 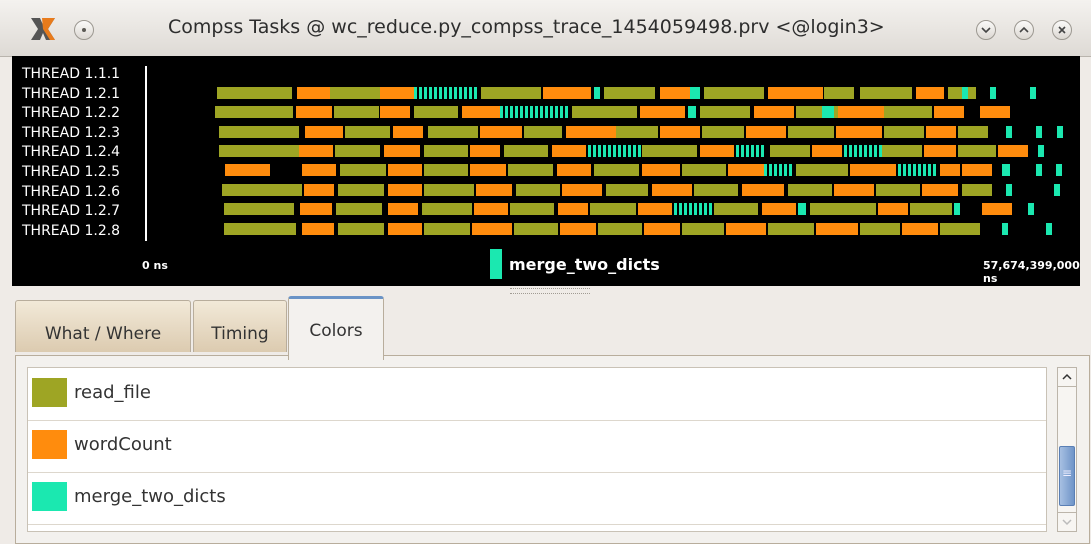 What do you see at coordinates (537, 394) in the screenshot?
I see `legend-row-read-file: read_file` at bounding box center [537, 394].